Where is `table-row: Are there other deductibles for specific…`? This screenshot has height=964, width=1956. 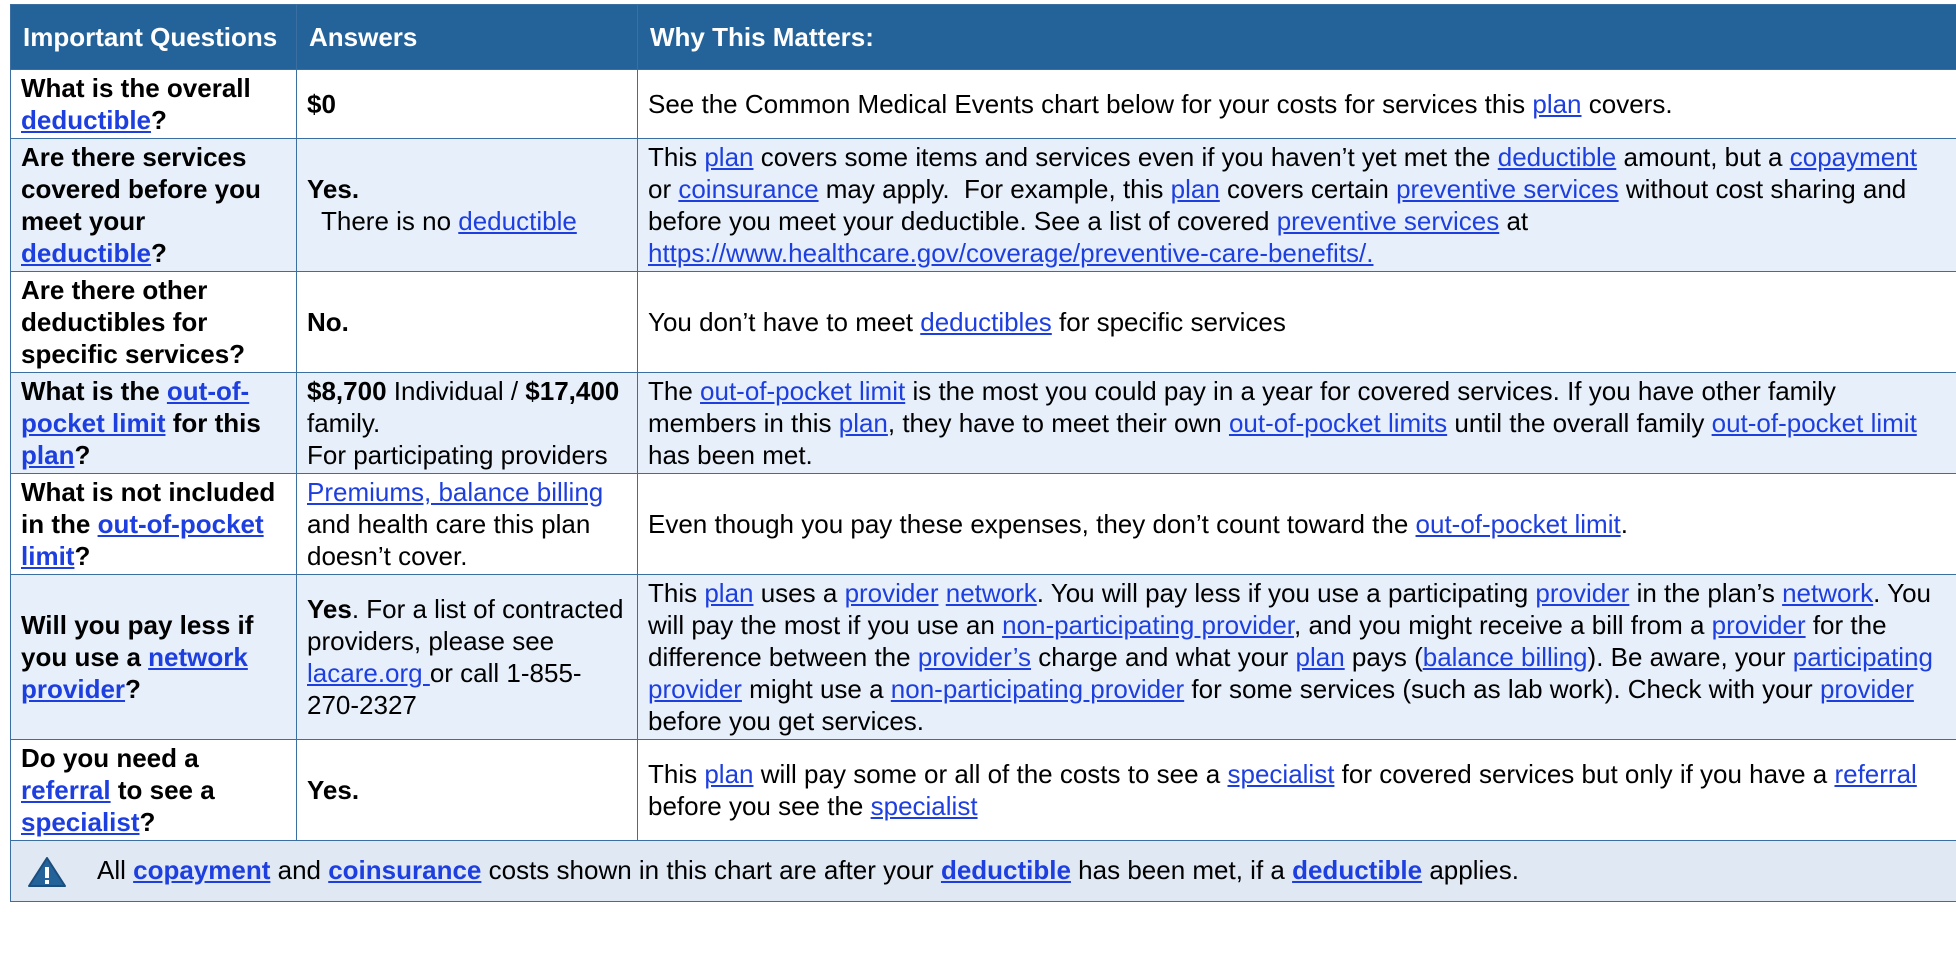
table-row: Are there other deductibles for specific… is located at coordinates (983, 322).